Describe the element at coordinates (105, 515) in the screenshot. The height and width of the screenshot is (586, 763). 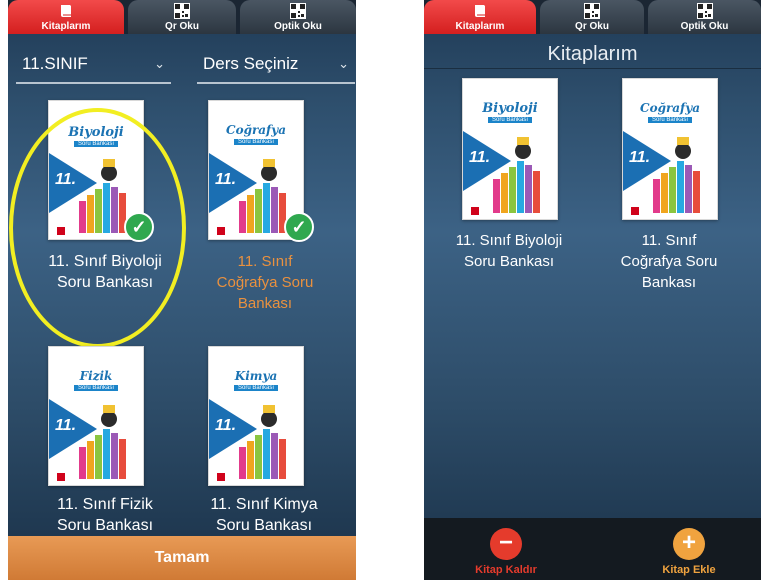
I see `book-label: 11. Sınıf Fizik Soru Bankası` at that location.